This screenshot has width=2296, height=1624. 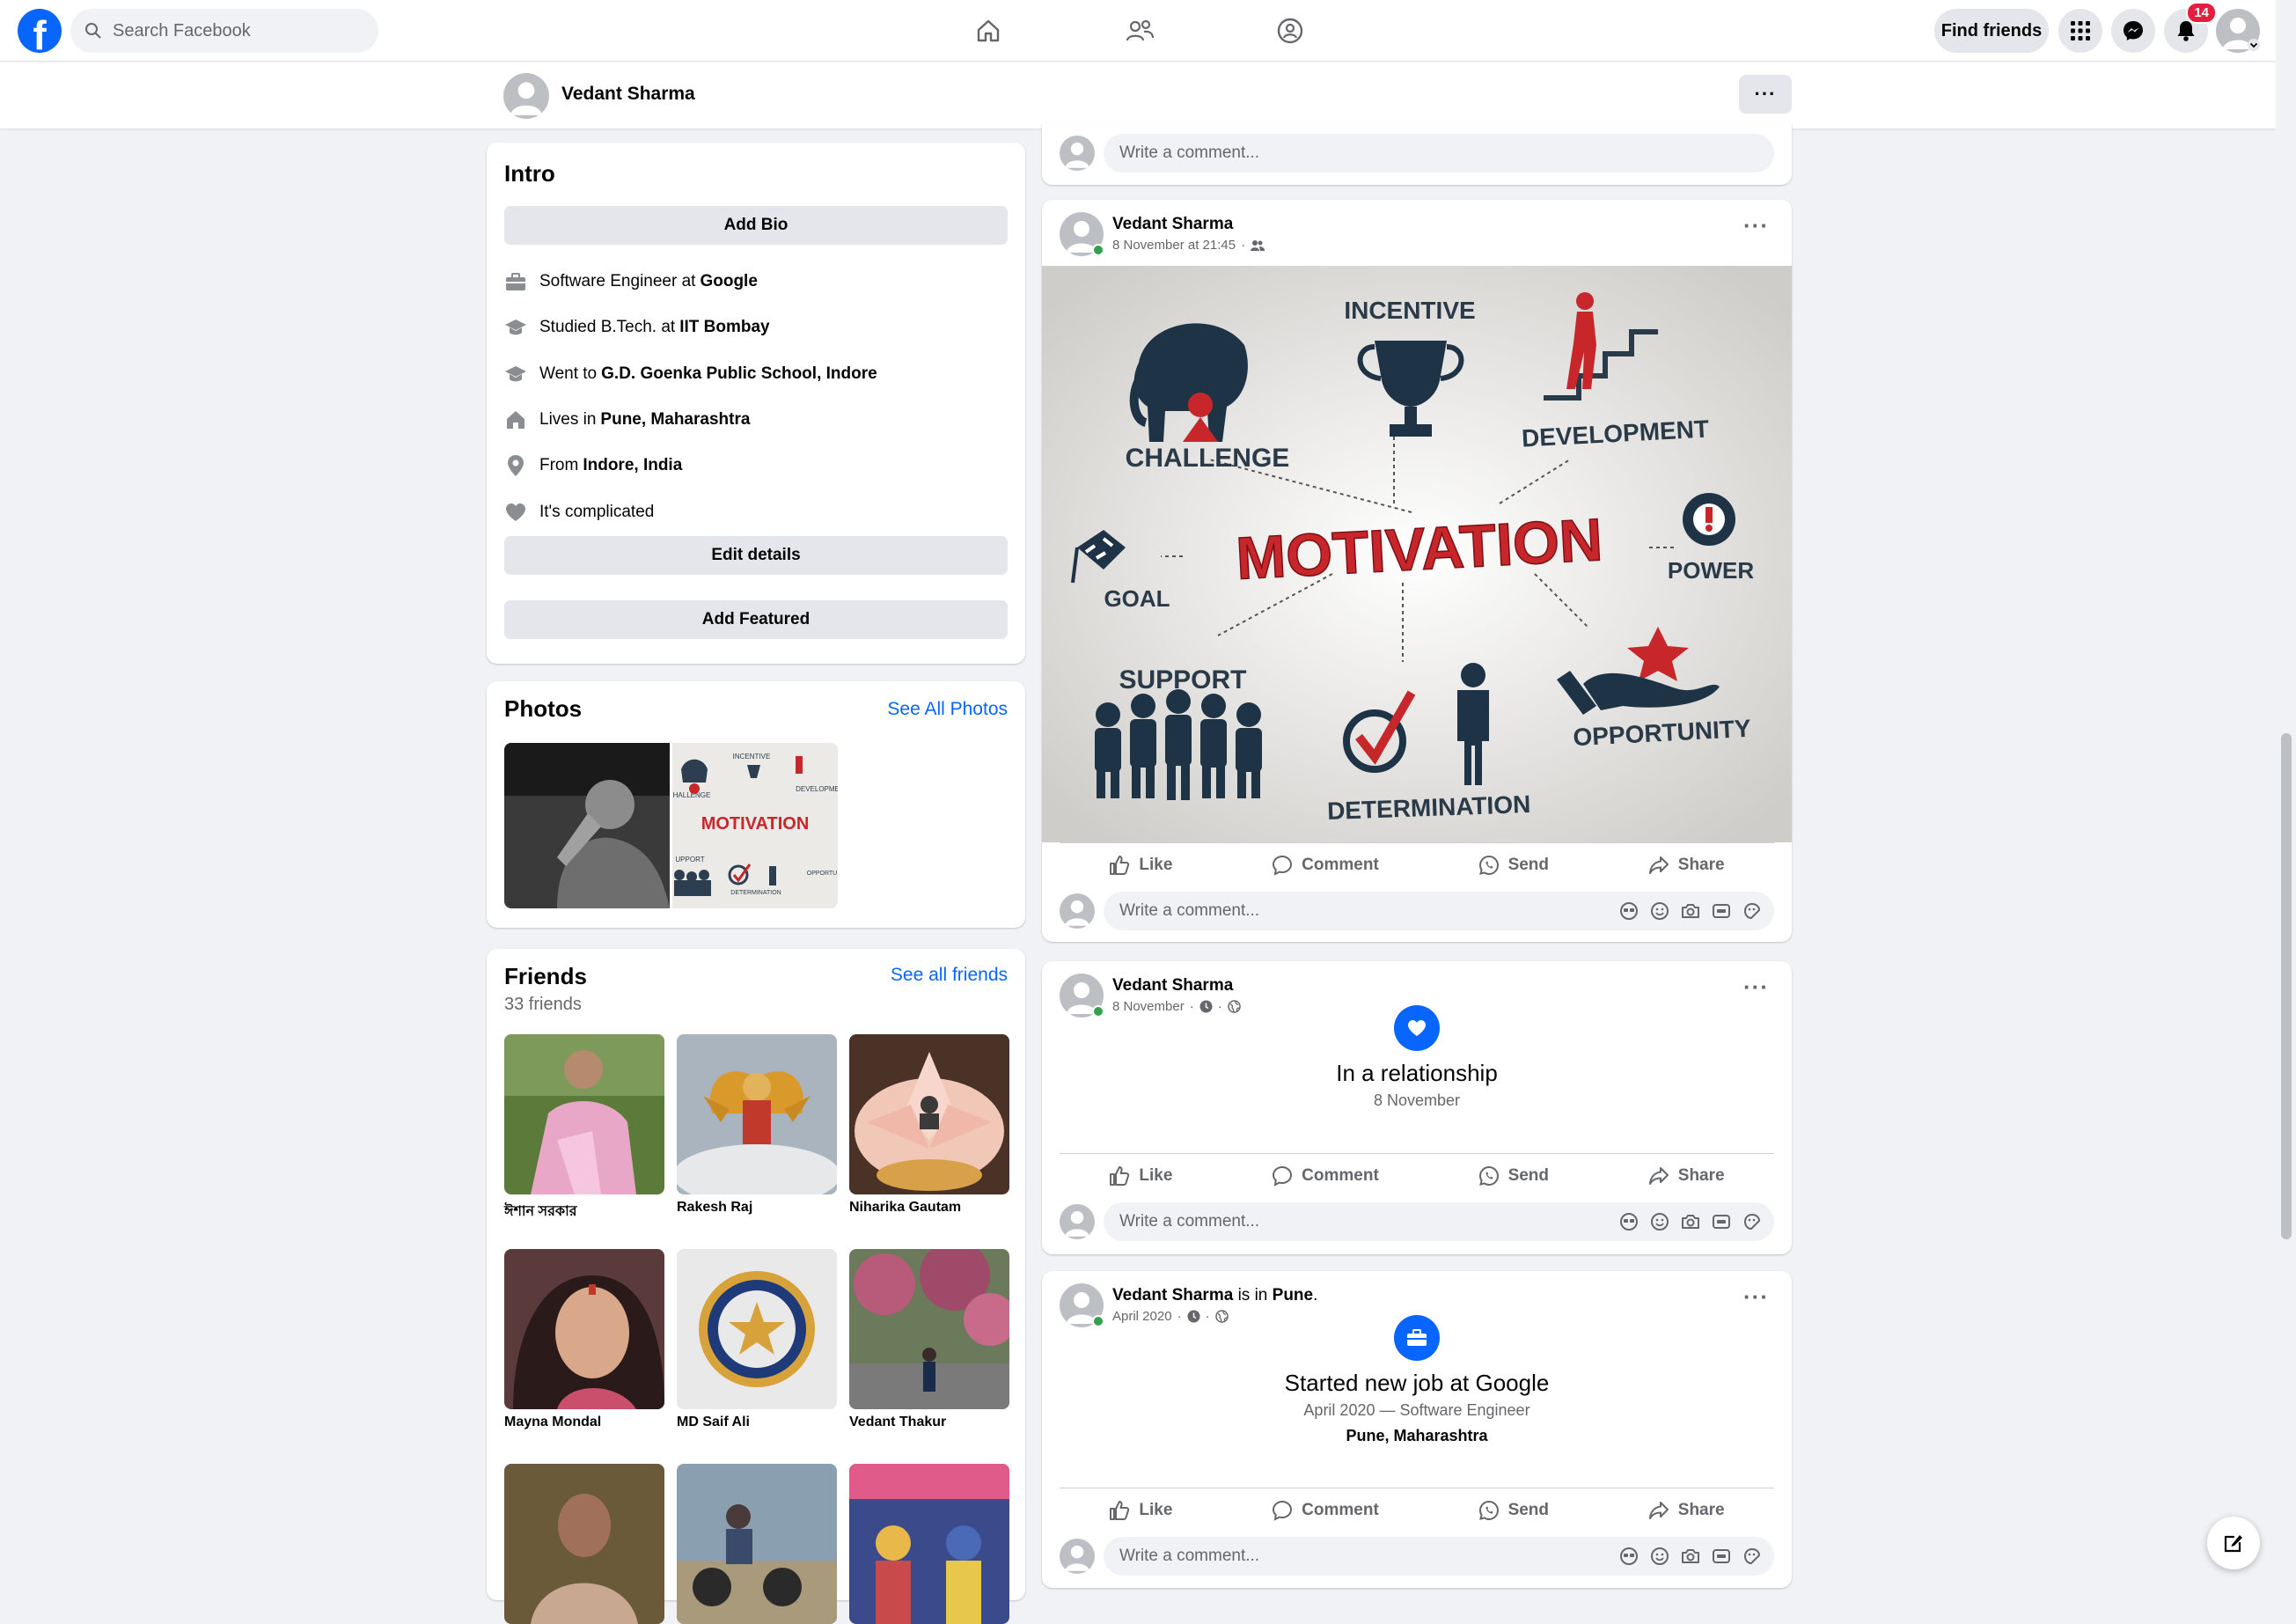 I want to click on post-timestamp: 8 November at 21:45, so click(x=1174, y=245).